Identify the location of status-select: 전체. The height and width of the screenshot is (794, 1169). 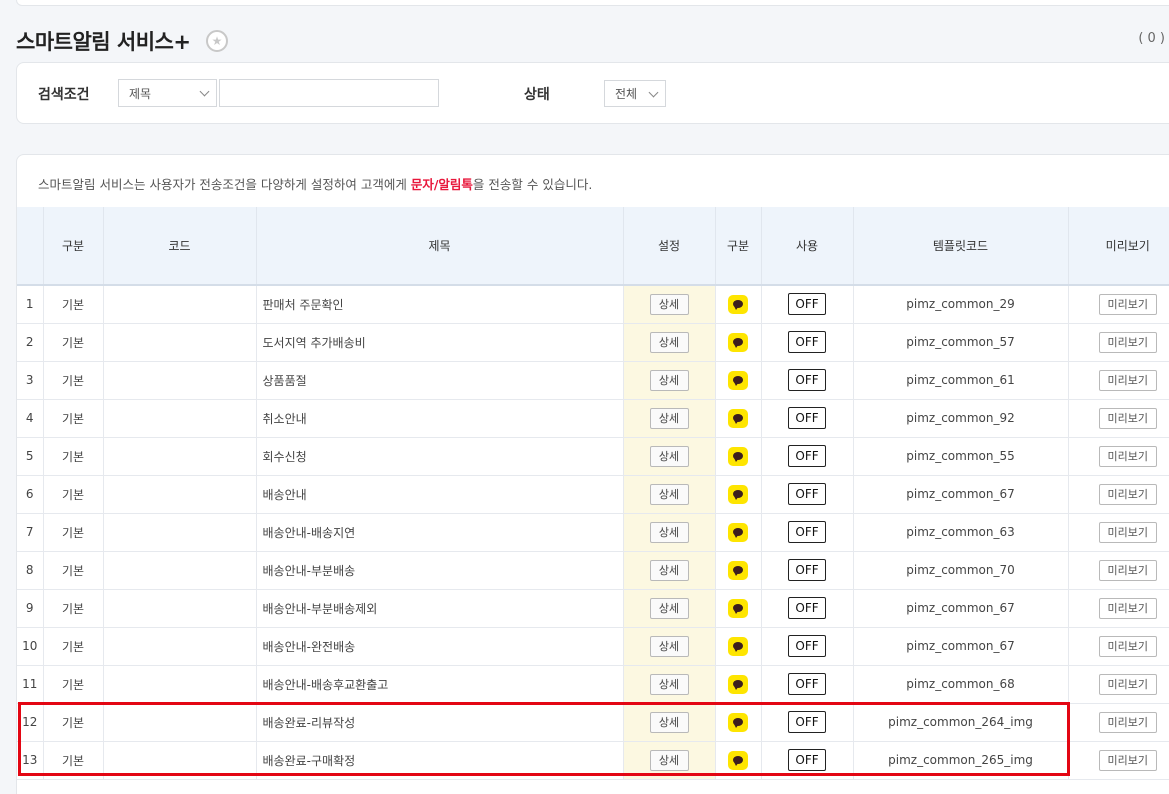
(635, 93).